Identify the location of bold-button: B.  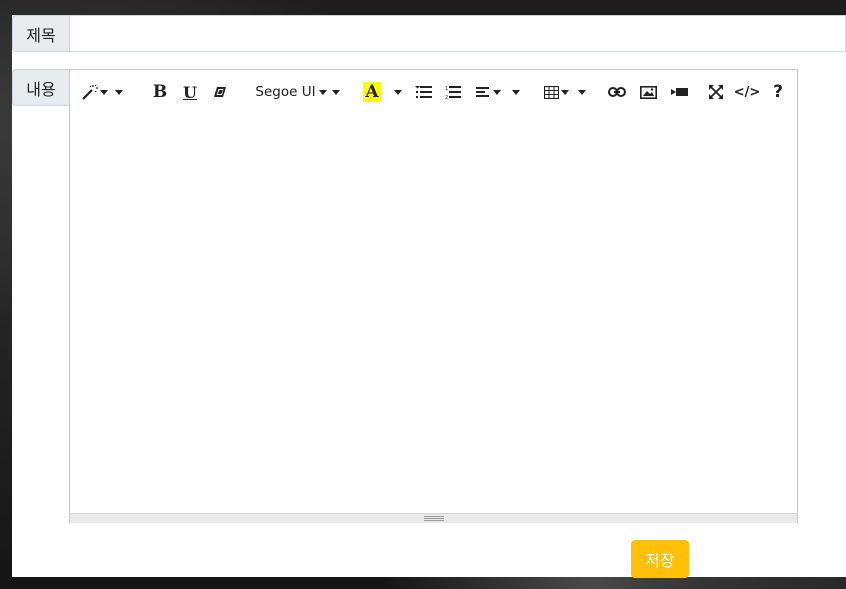
(160, 92).